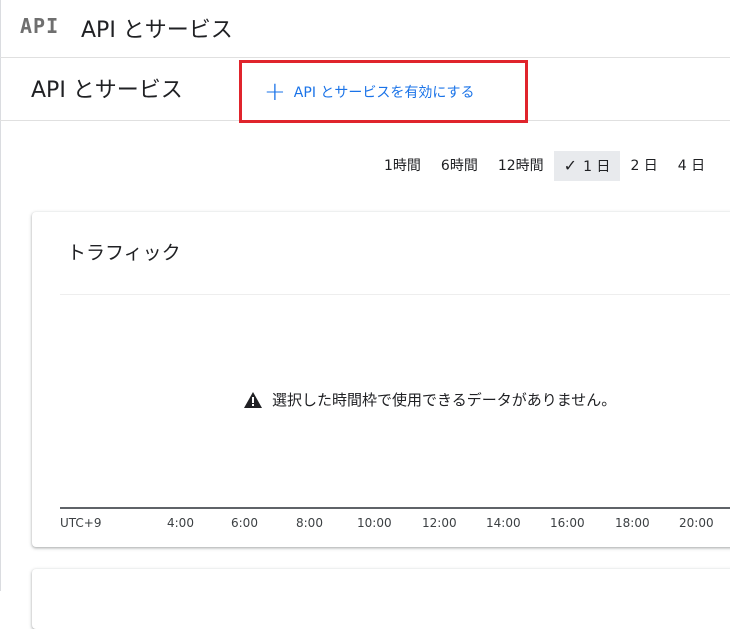 The height and width of the screenshot is (629, 730). I want to click on header-title: API とサービス, so click(157, 30).